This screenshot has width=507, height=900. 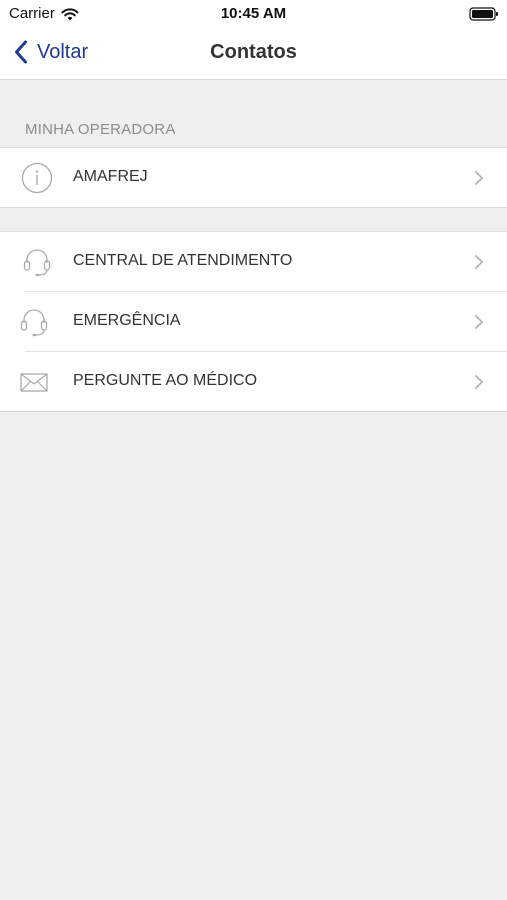 What do you see at coordinates (100, 129) in the screenshot?
I see `section-header: MINHA OPERADORA` at bounding box center [100, 129].